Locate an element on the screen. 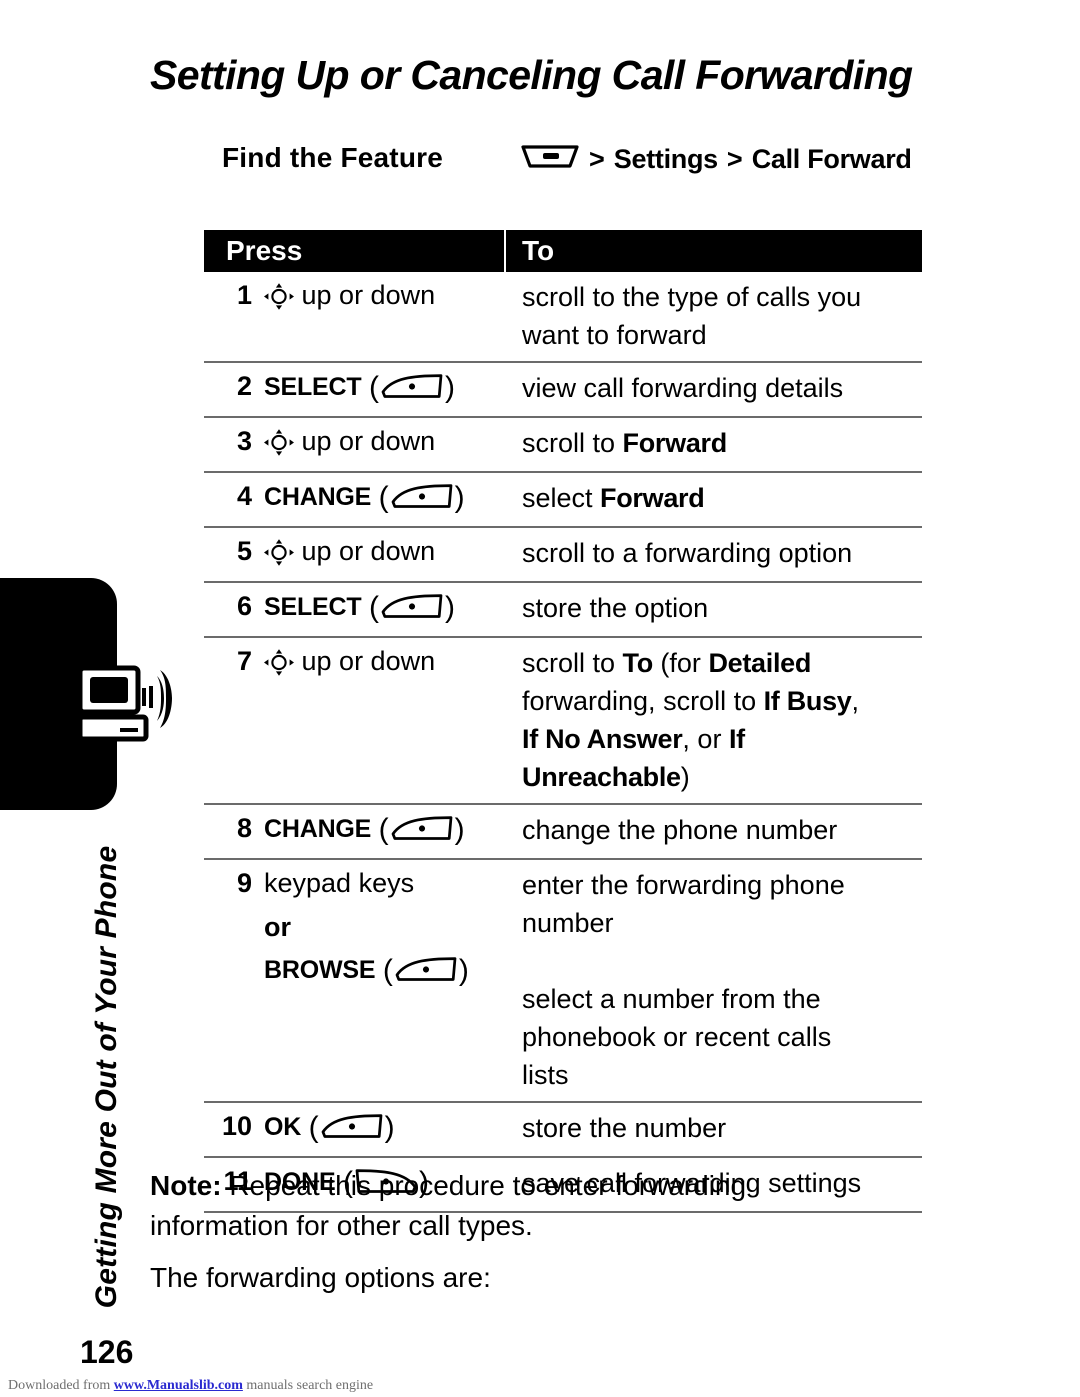  to-line: change the phone number is located at coordinates (680, 830).